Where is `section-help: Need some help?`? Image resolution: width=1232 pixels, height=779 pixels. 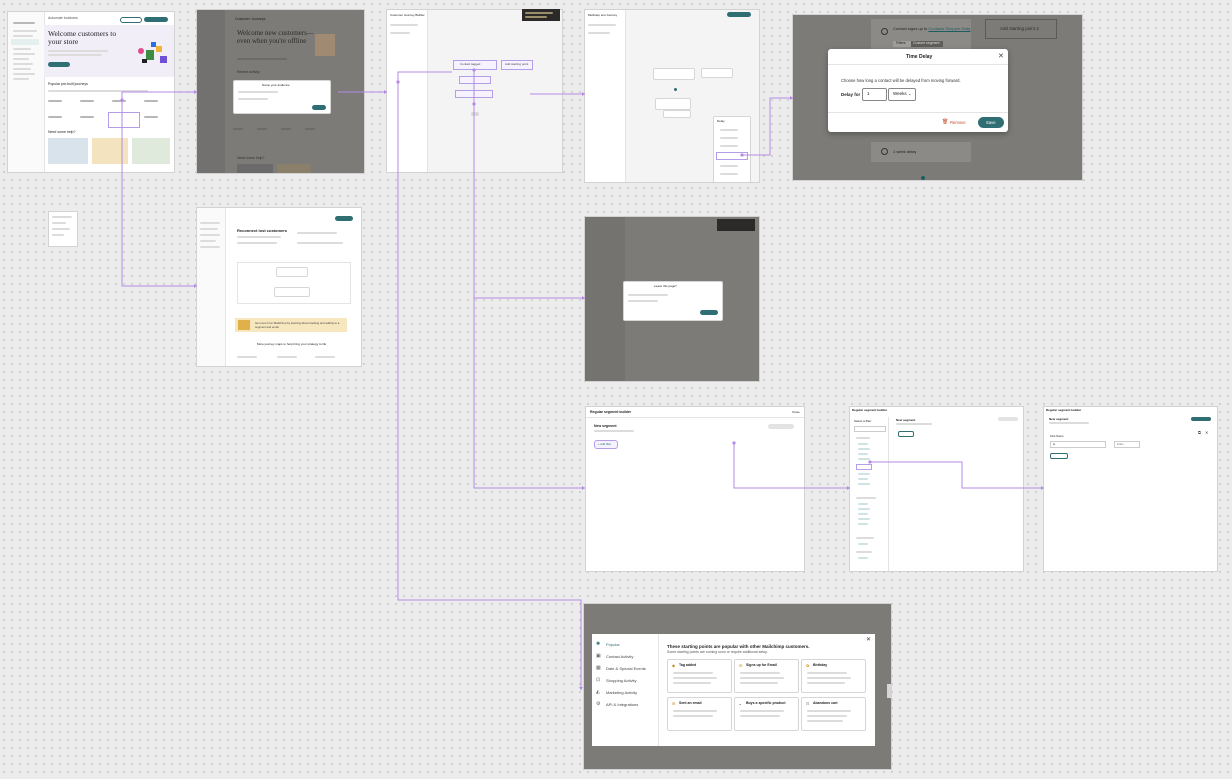
section-help: Need some help? is located at coordinates (251, 158).